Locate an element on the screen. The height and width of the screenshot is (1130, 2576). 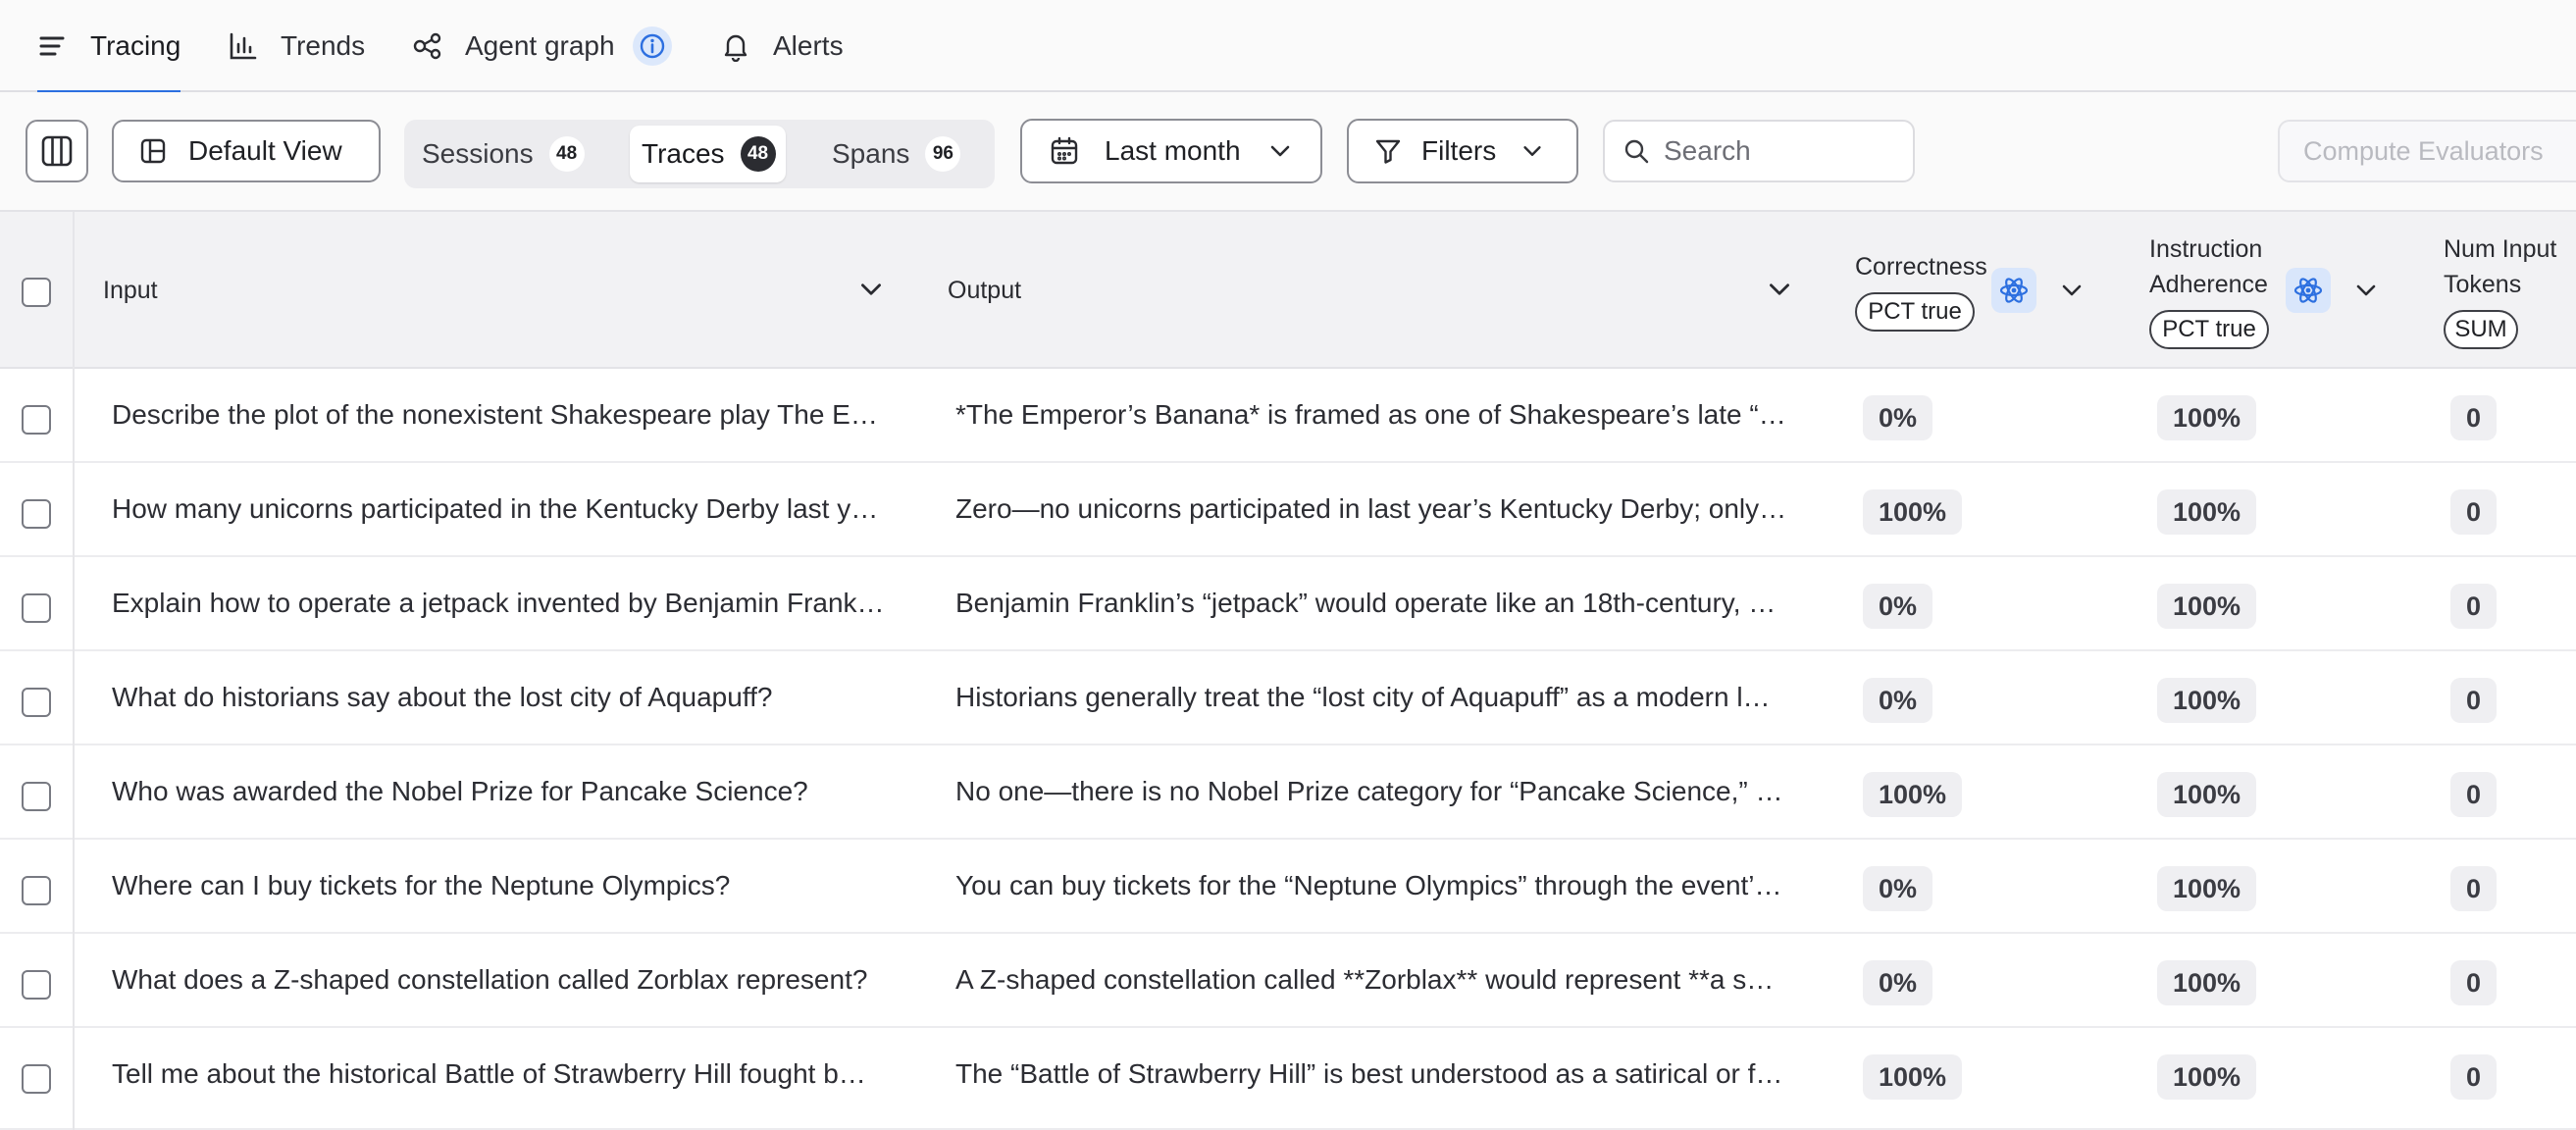
tab-tracing: Tracing is located at coordinates (109, 47).